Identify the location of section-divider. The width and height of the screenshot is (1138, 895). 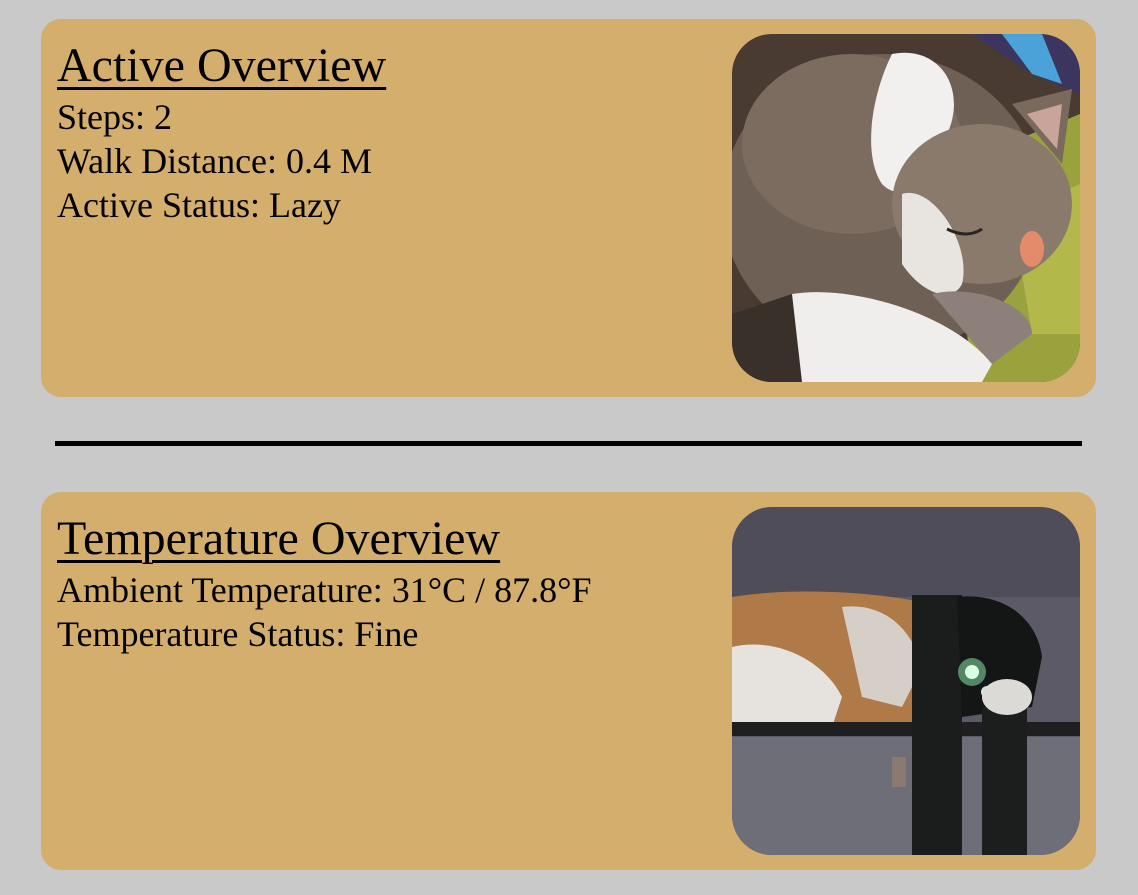
(568, 443).